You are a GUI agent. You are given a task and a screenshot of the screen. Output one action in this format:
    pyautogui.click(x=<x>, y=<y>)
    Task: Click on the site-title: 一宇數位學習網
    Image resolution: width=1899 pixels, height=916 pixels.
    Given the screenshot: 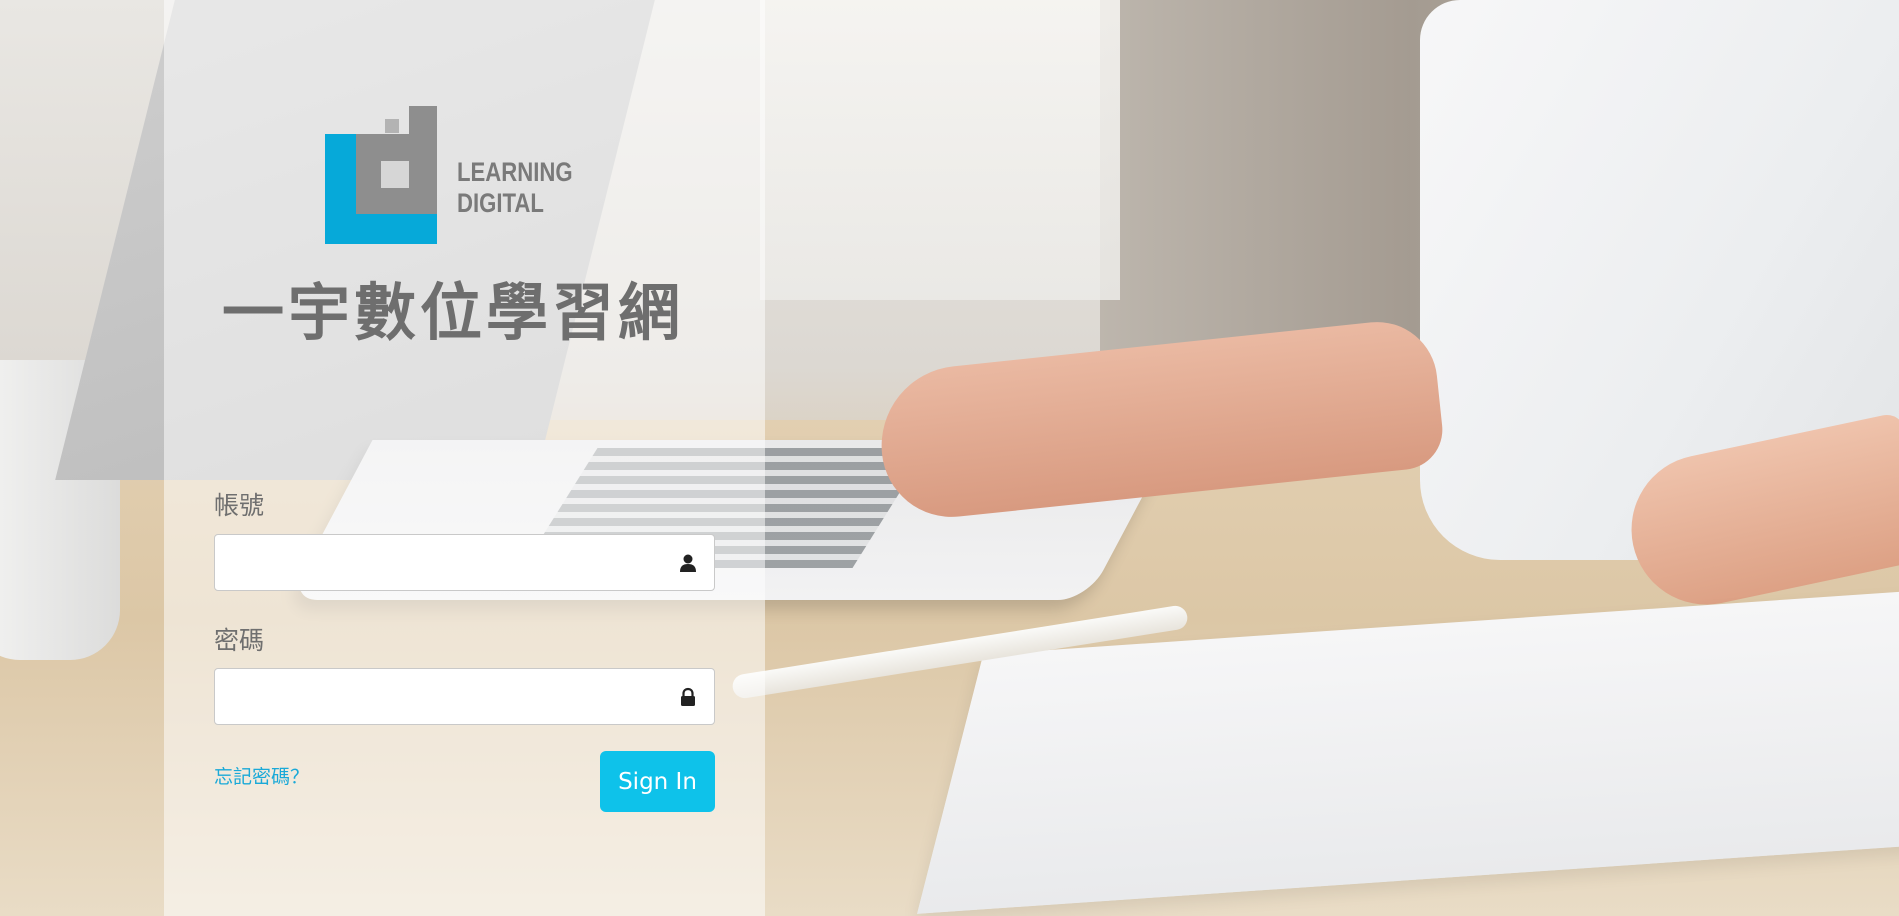 What is the action you would take?
    pyautogui.click(x=453, y=312)
    